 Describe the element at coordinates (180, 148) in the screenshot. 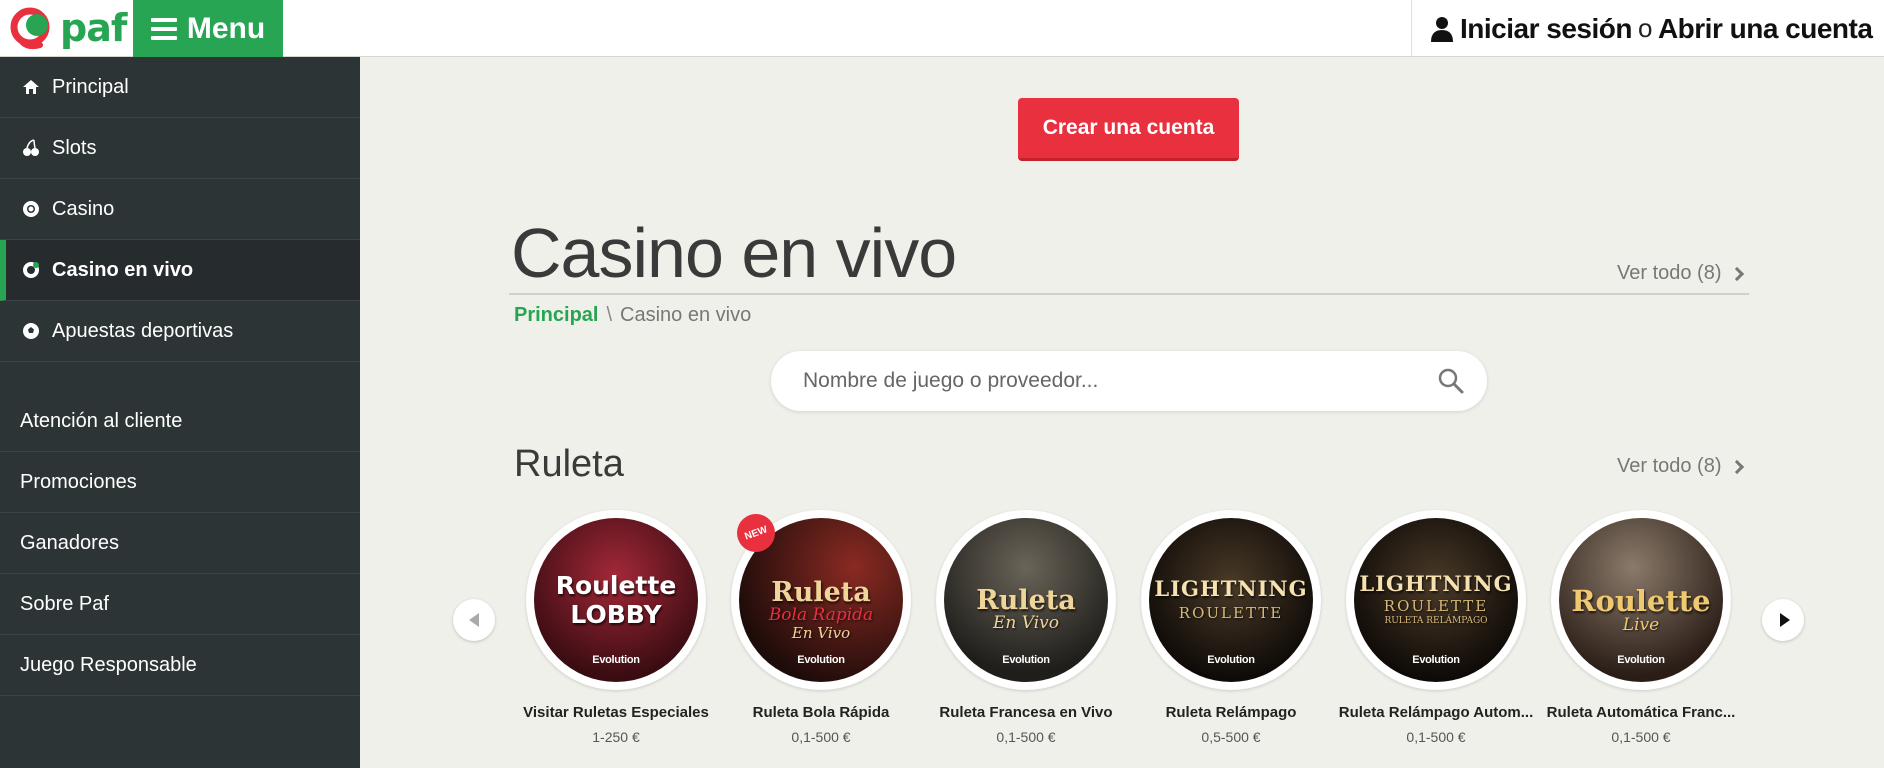

I see `sidebar-item-slots: Slots` at that location.